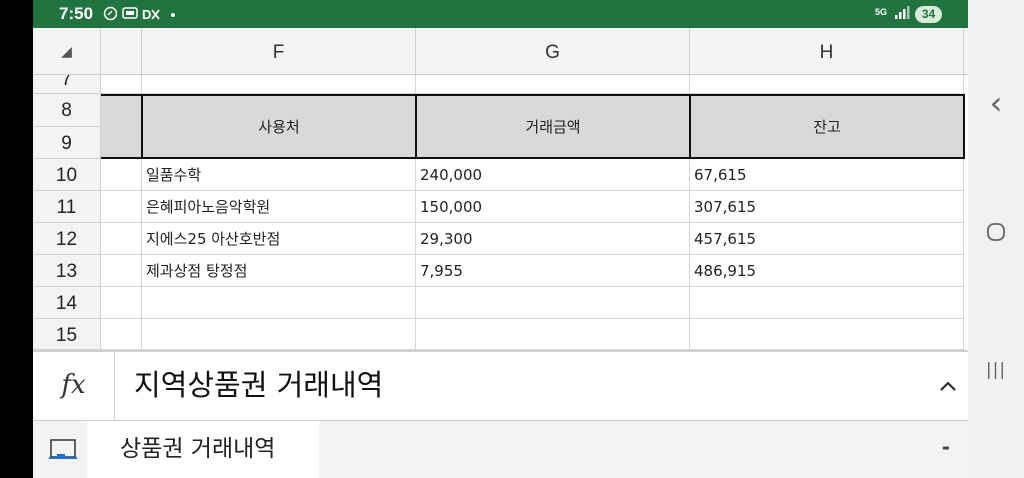 The image size is (1024, 478). What do you see at coordinates (121, 126) in the screenshot?
I see `cell-e8` at bounding box center [121, 126].